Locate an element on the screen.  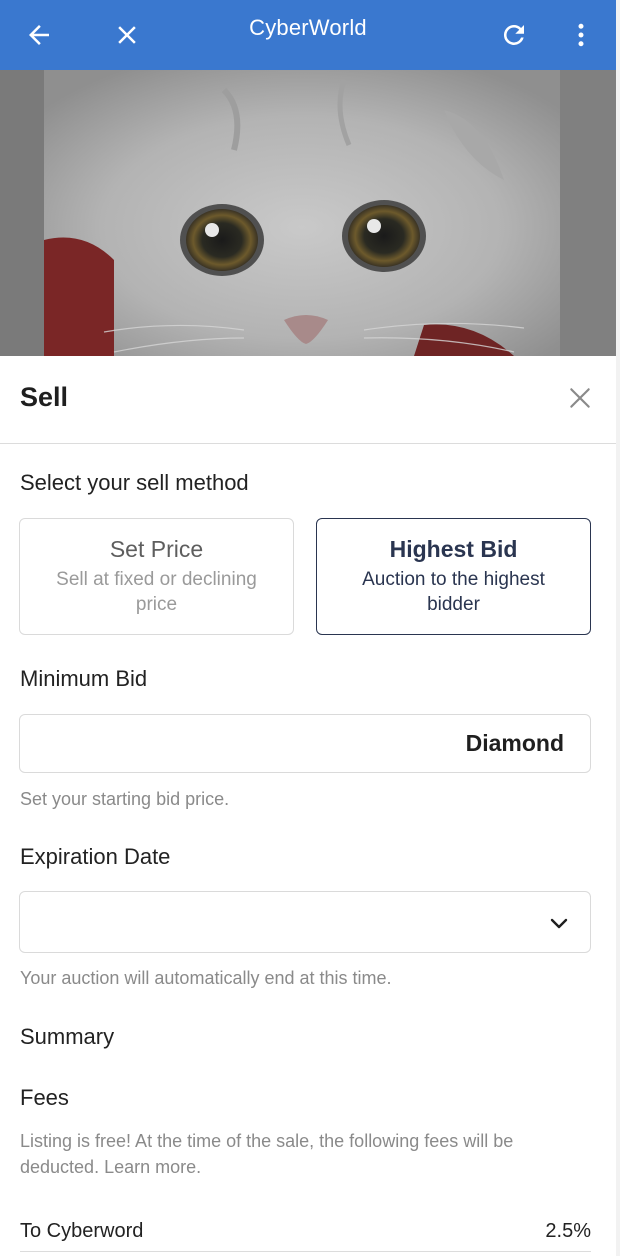
minimum-bid-field: Diamond is located at coordinates (305, 743).